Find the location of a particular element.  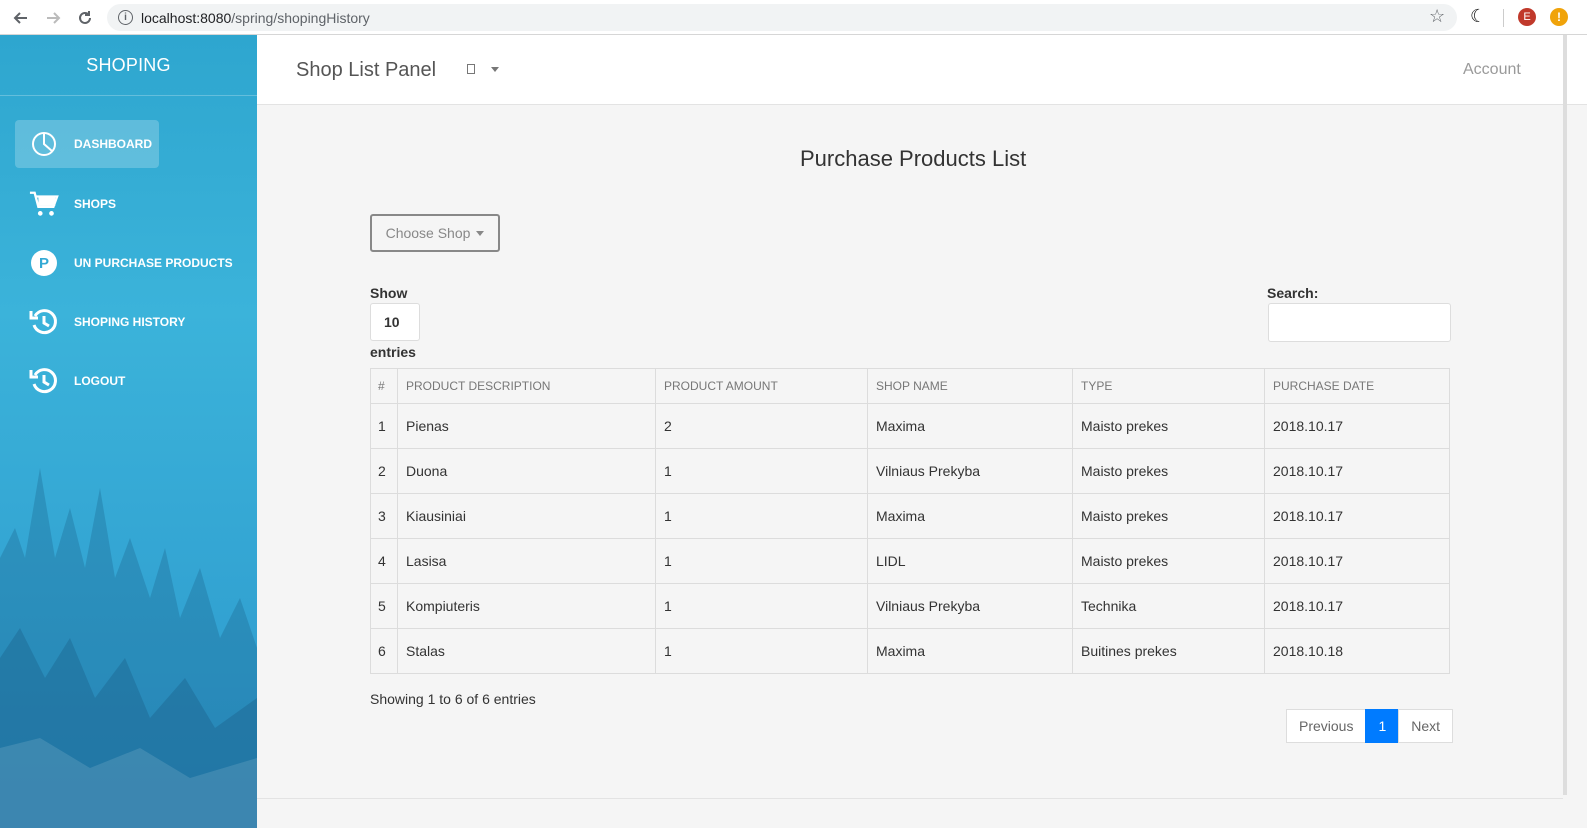

choose-shop-dropdown: Choose Shop is located at coordinates (435, 233).